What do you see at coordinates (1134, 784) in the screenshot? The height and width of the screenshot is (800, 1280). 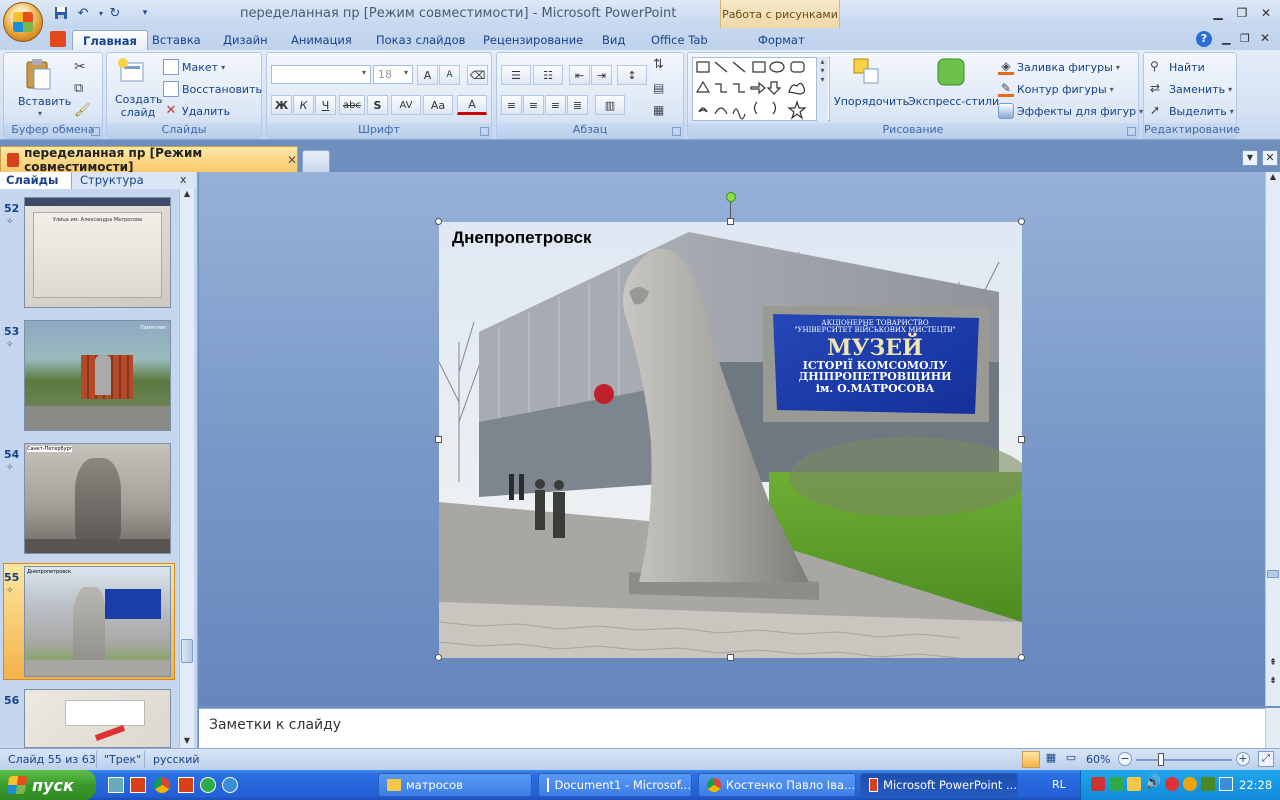 I see `tray-folder-icon` at bounding box center [1134, 784].